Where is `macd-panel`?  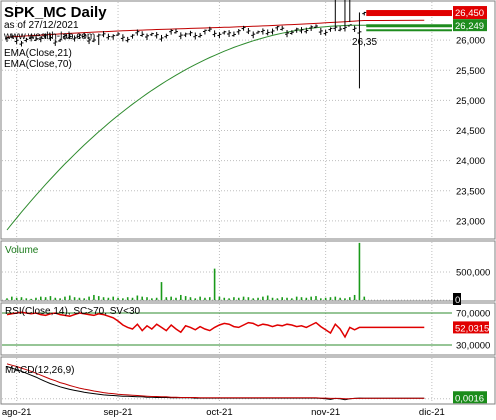 macd-panel is located at coordinates (248, 380).